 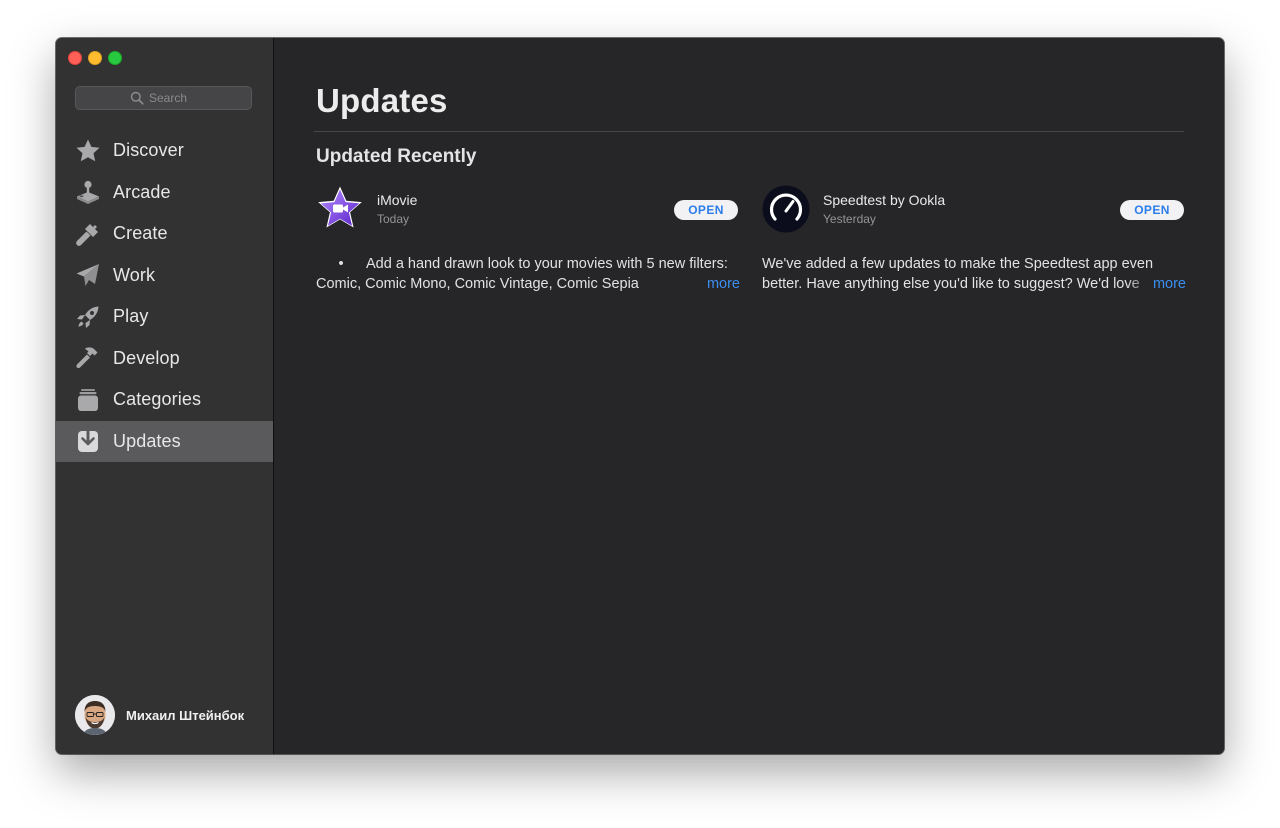 I want to click on search-input, so click(x=173, y=98).